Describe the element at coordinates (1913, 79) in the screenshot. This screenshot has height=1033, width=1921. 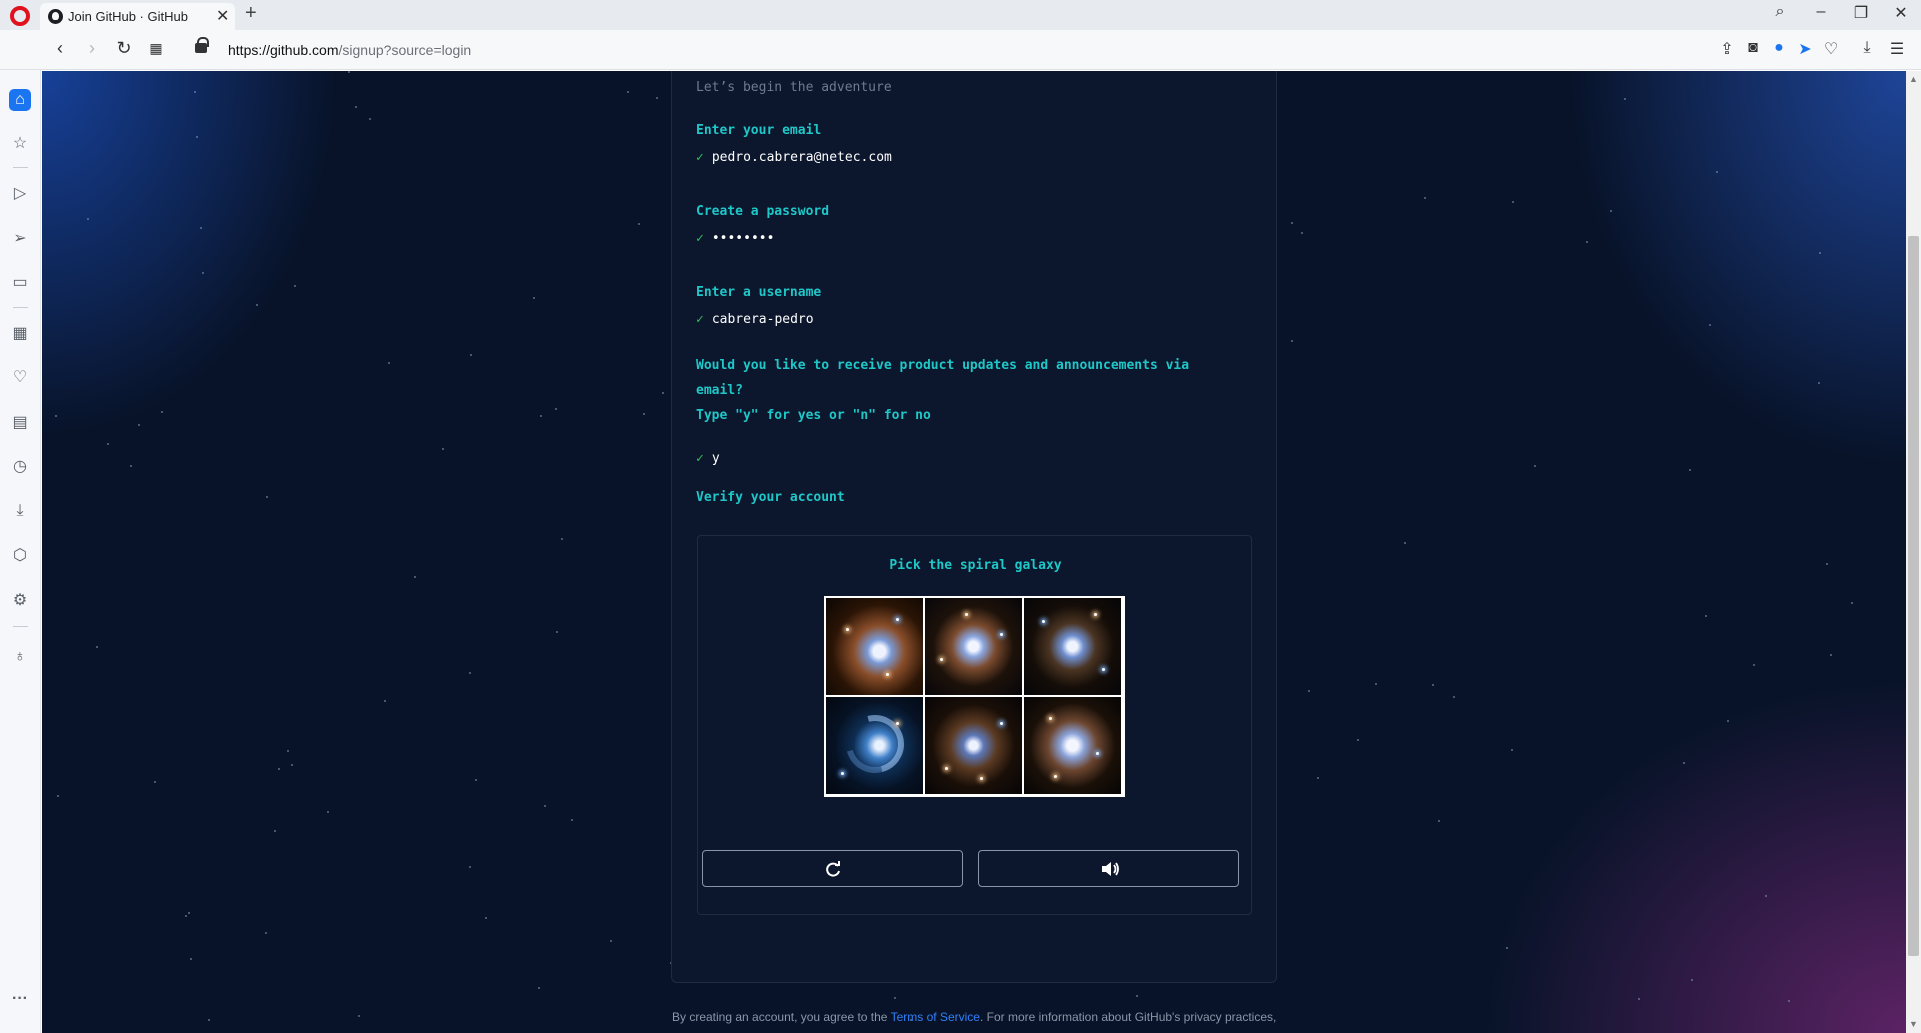
I see `scroll-up-arrow-icon: ▲` at that location.